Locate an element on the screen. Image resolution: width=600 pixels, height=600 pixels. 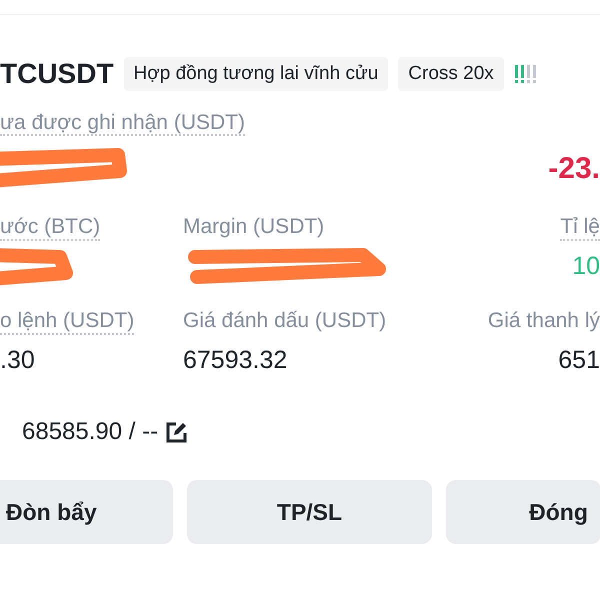
contract-tag: Hợp đồng tương lai vĩnh cửu is located at coordinates (256, 74).